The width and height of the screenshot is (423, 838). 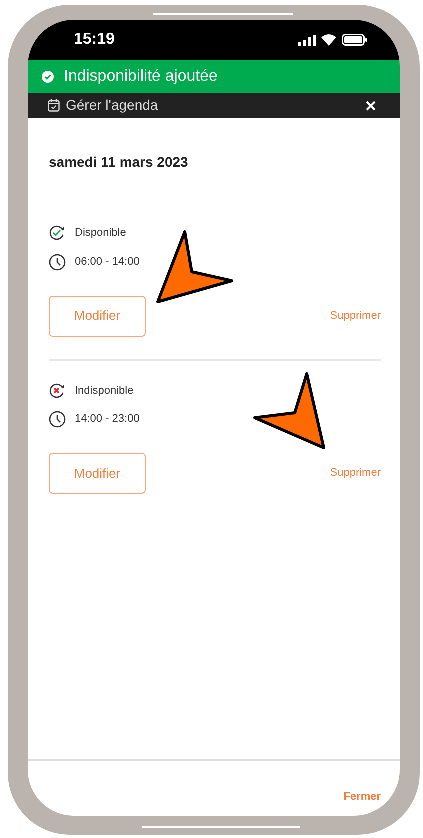 I want to click on toast-message: Indisponibilité ajoutée, so click(x=141, y=76).